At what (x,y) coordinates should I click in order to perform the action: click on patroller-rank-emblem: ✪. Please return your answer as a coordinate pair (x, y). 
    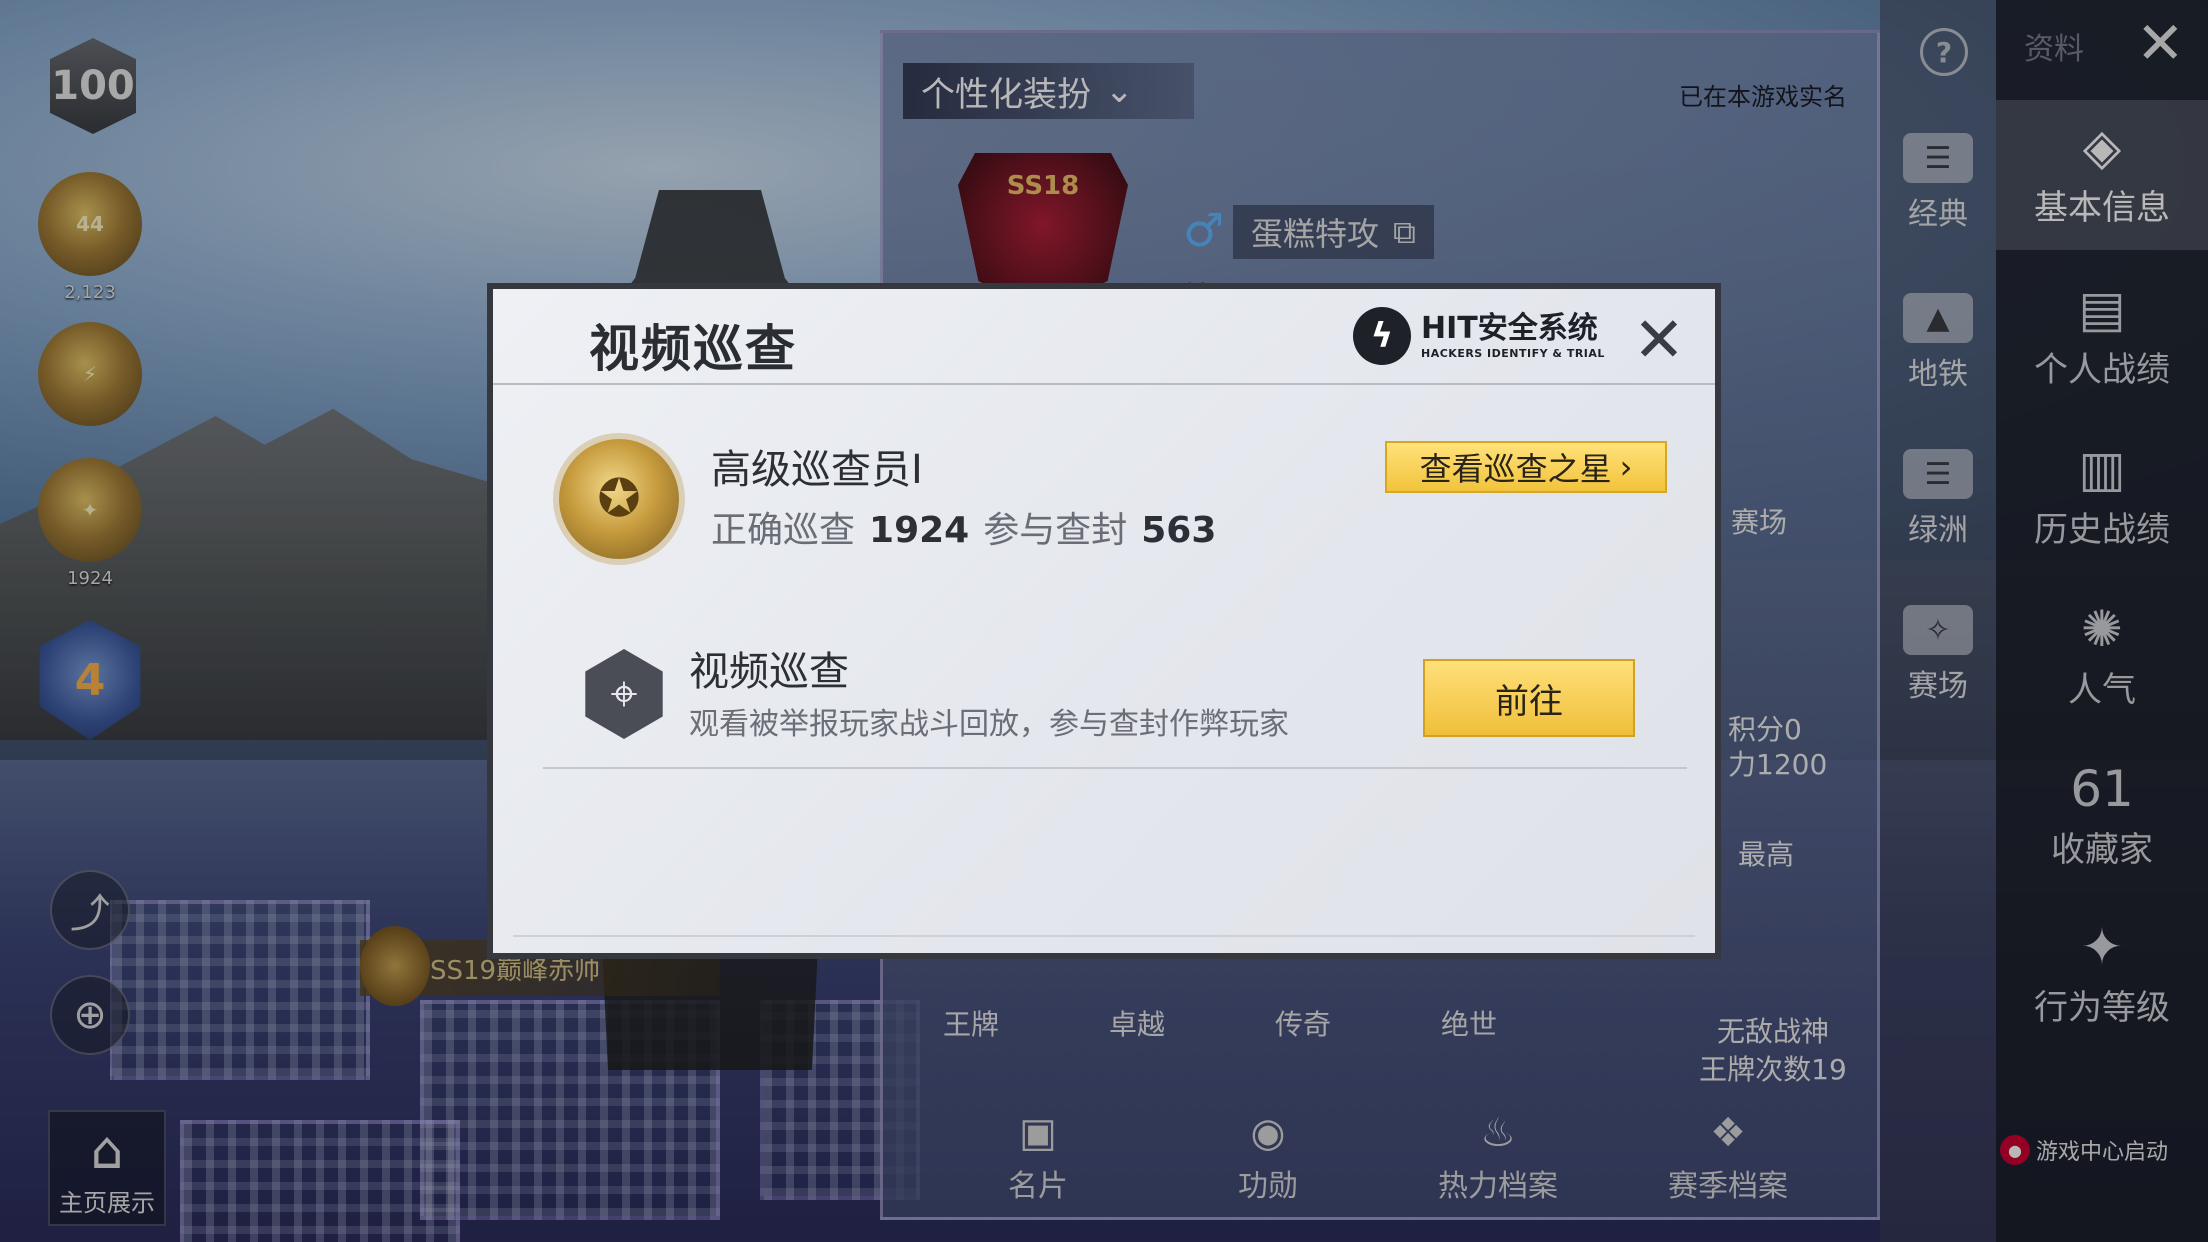
    Looking at the image, I should click on (619, 499).